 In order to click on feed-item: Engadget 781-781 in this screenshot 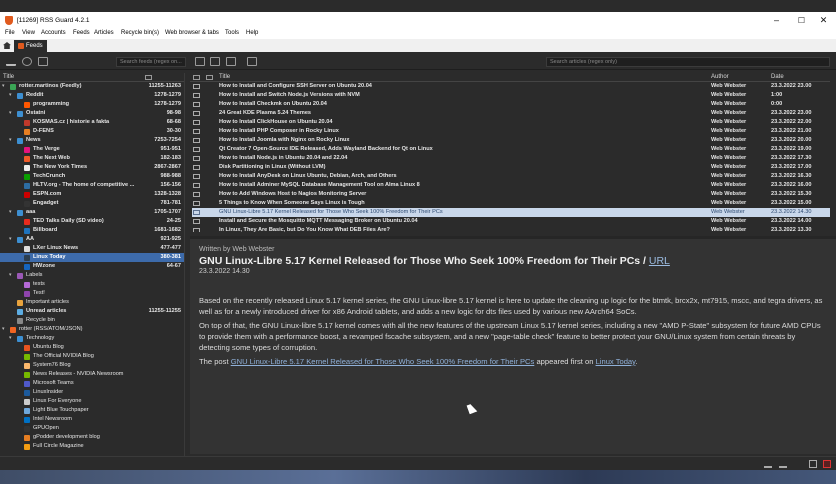, I will do `click(92, 203)`.